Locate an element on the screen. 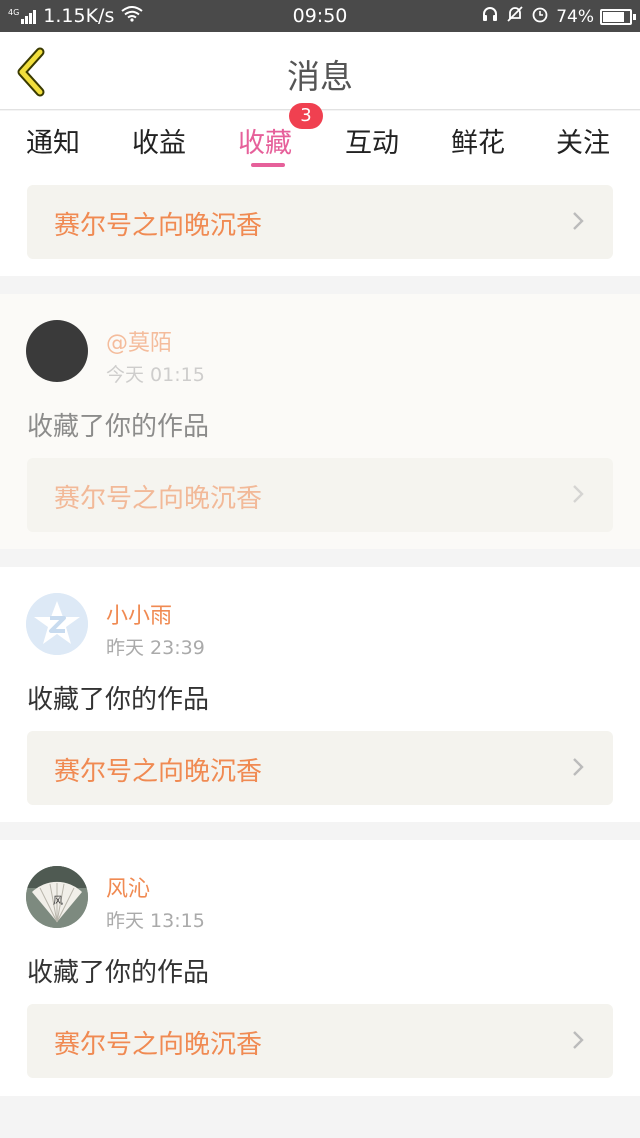  username: @莫陌 is located at coordinates (139, 341).